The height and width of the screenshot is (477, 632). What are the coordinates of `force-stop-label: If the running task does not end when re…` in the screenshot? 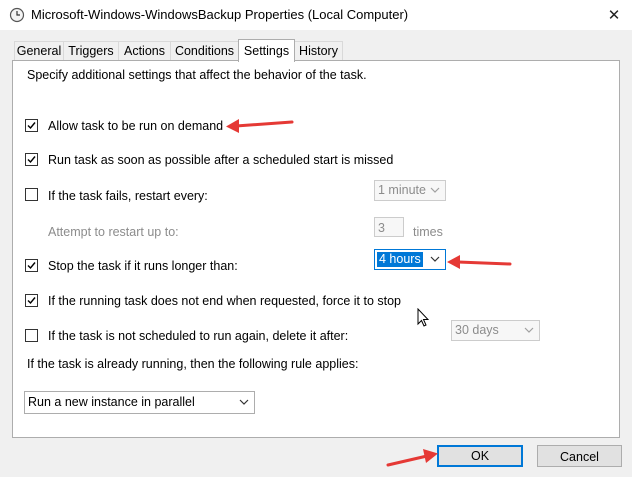 It's located at (225, 301).